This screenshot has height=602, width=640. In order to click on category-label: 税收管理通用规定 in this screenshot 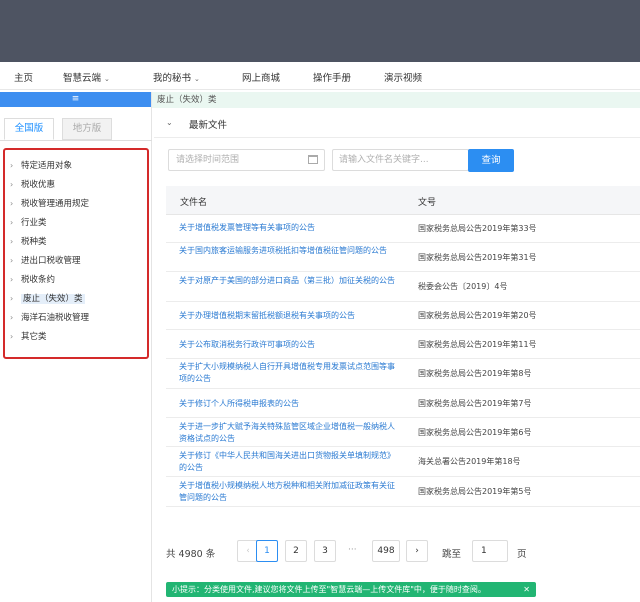, I will do `click(55, 204)`.